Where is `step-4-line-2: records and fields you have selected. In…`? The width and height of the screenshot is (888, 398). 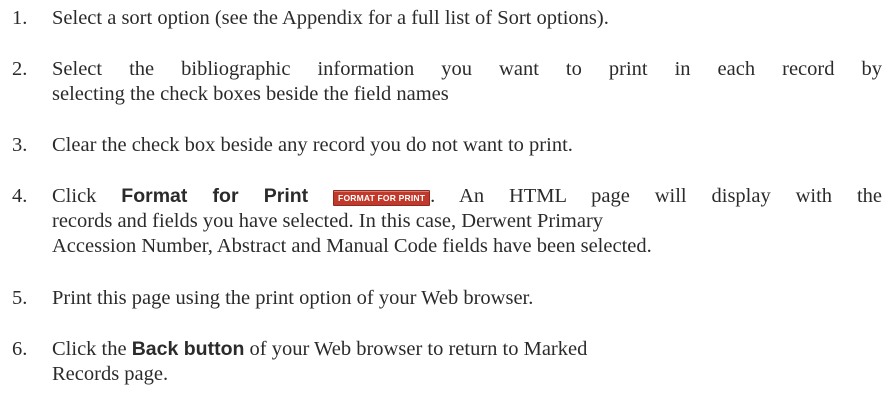
step-4-line-2: records and fields you have selected. In… is located at coordinates (328, 221).